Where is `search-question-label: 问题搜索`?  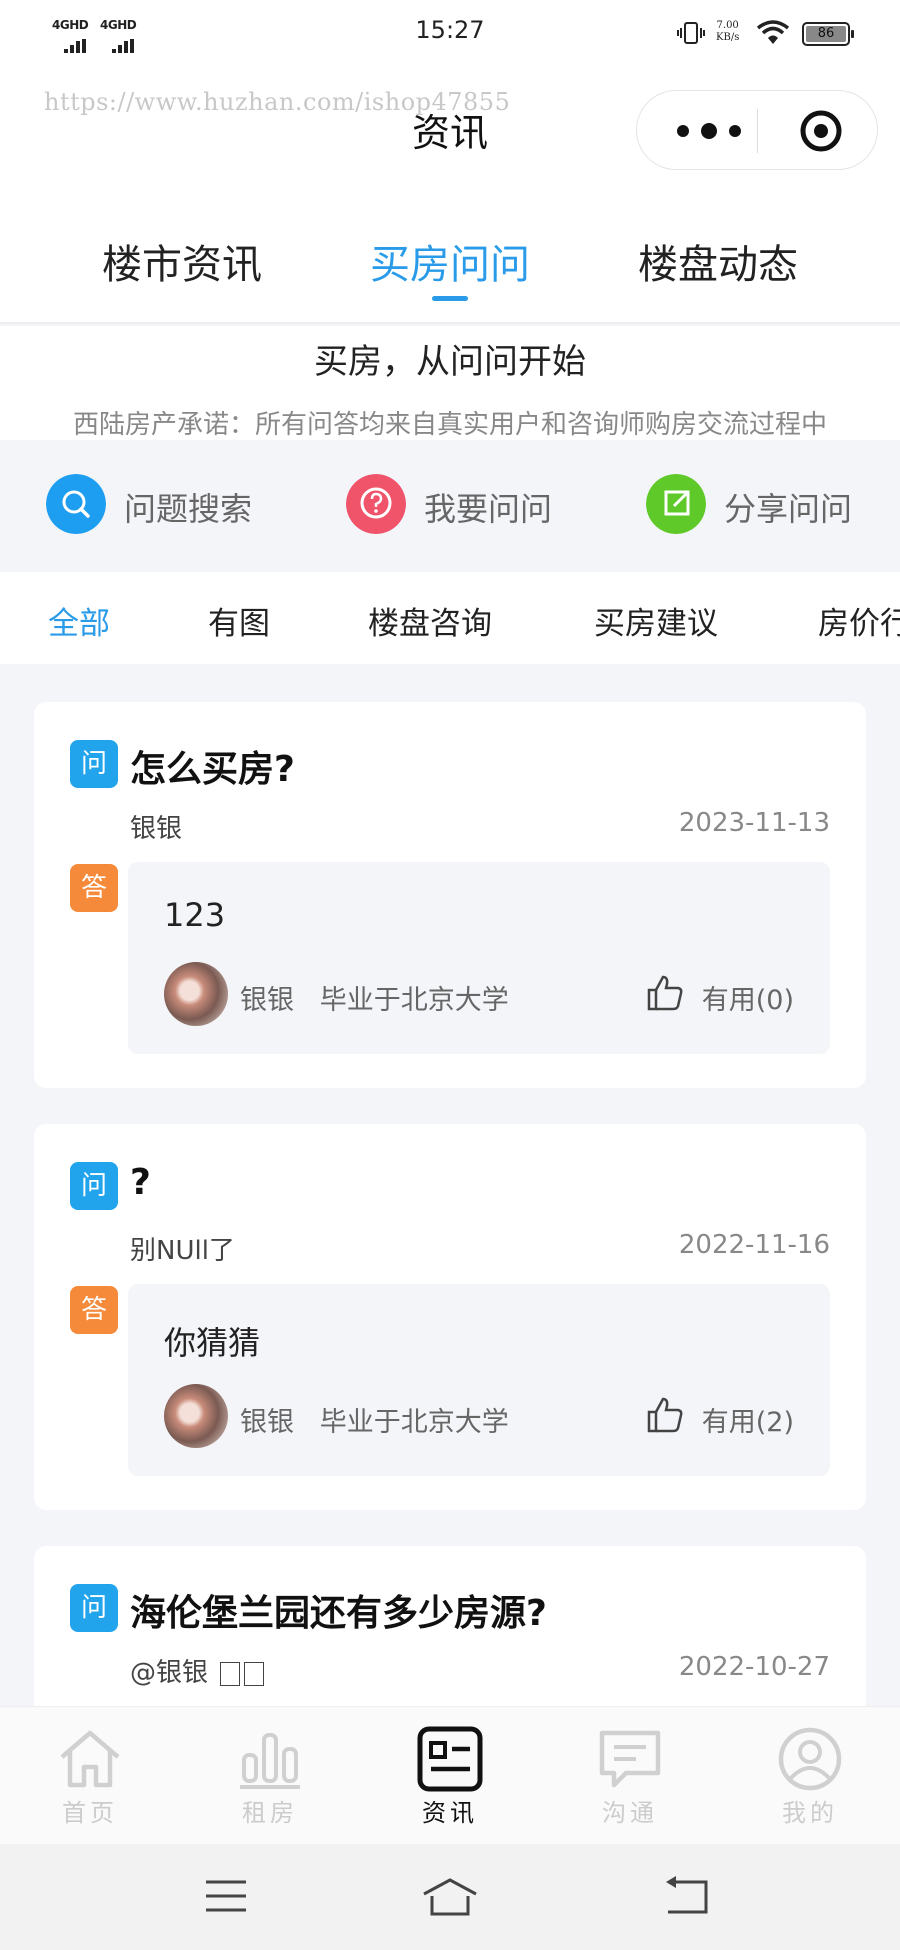 search-question-label: 问题搜索 is located at coordinates (188, 509).